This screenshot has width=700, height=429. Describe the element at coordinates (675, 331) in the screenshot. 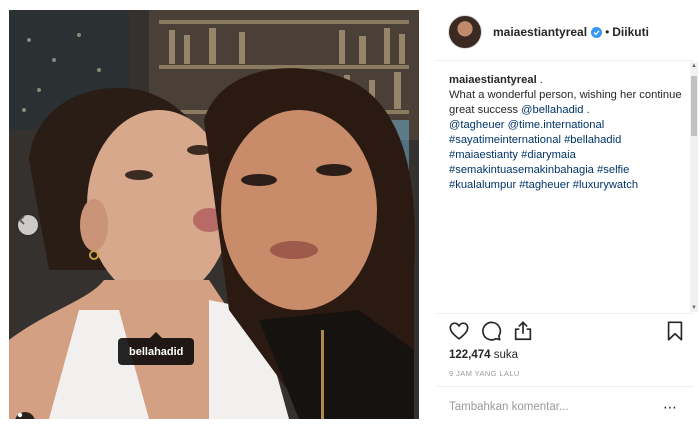

I see `bookmark-icon` at that location.